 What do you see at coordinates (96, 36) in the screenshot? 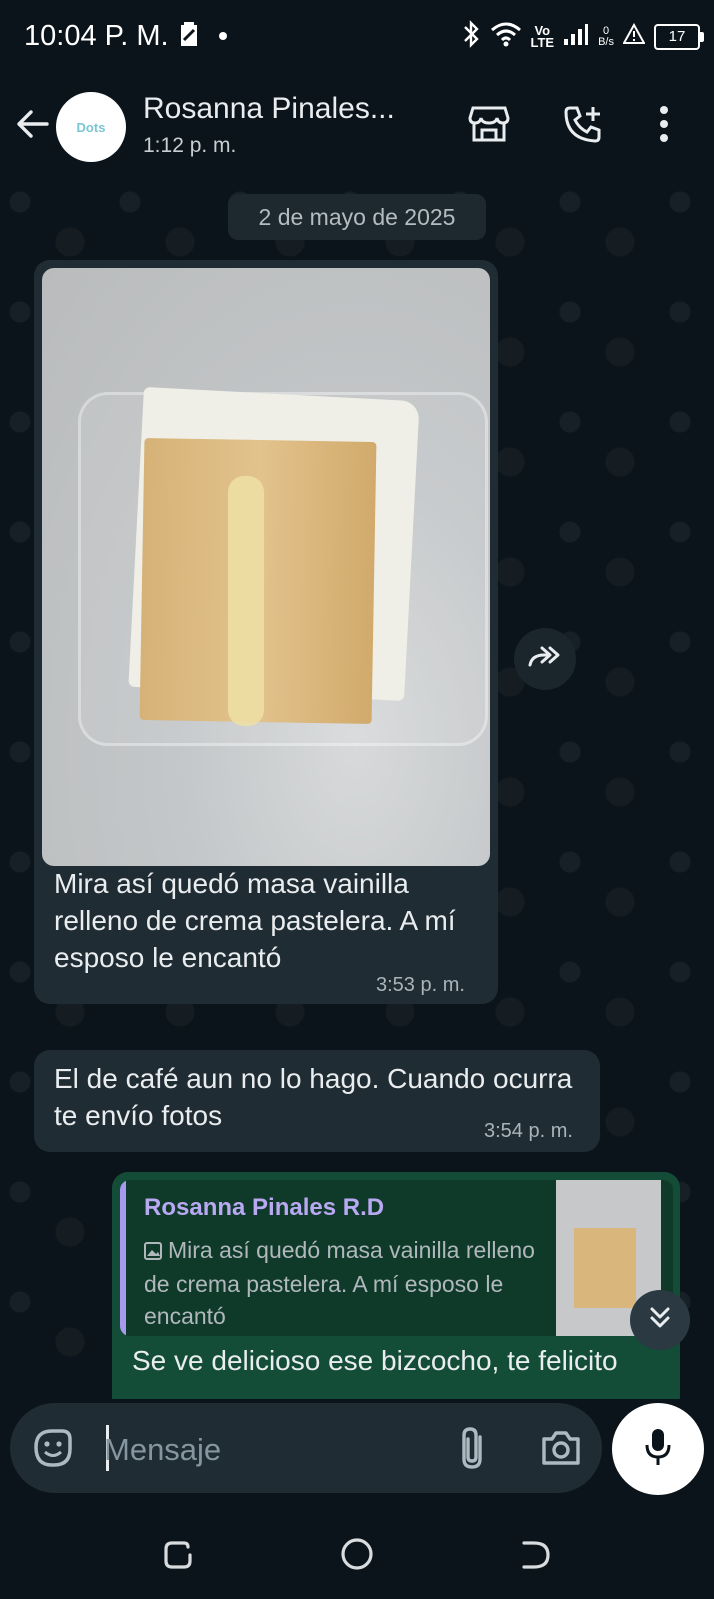
I see `status-time: 10:04 P. M.` at bounding box center [96, 36].